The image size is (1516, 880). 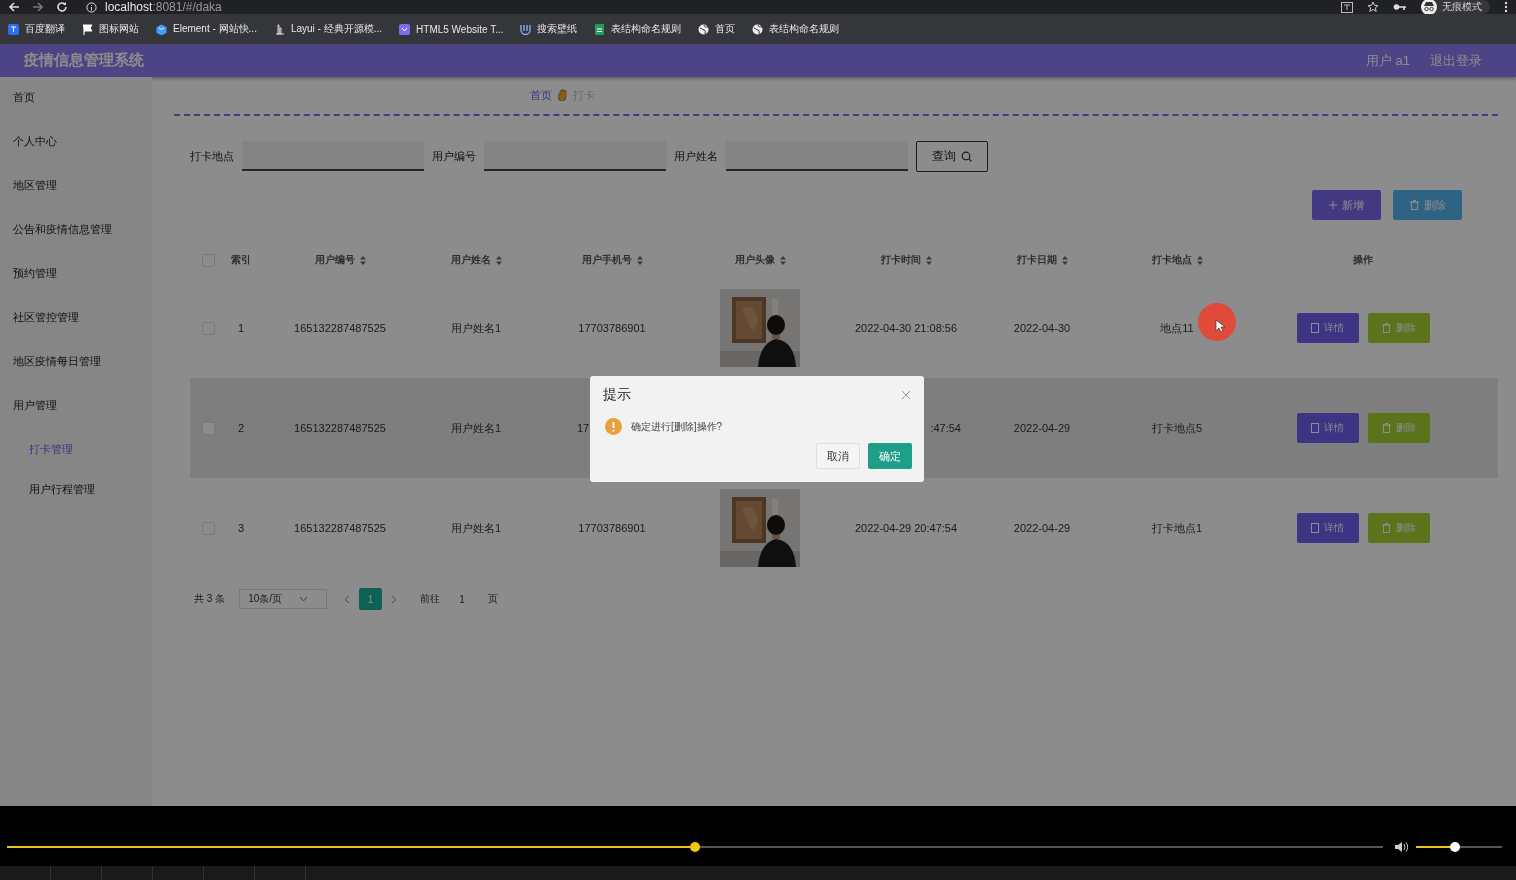 I want to click on close-icon, so click(x=906, y=395).